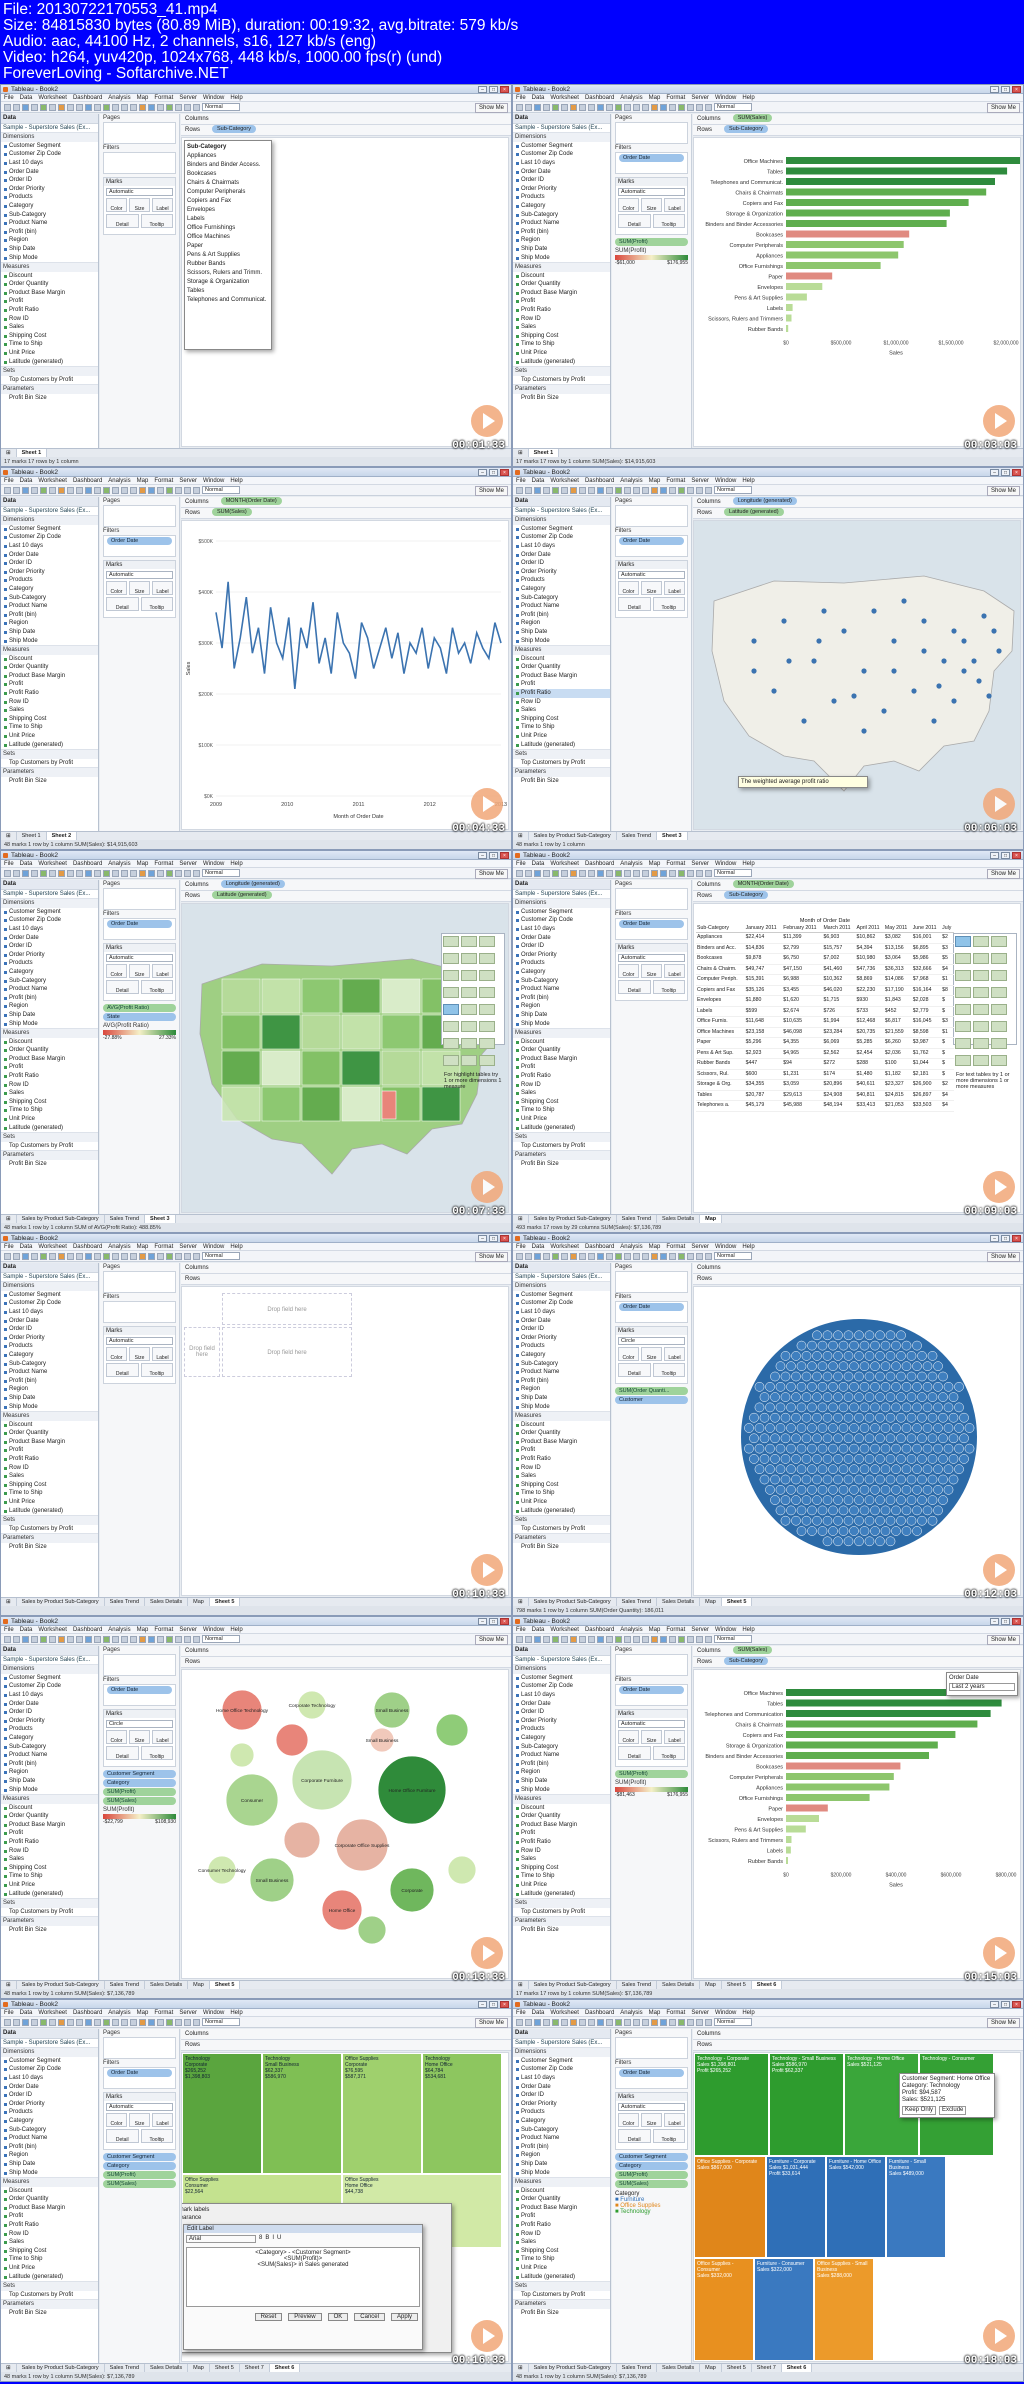 This screenshot has height=2384, width=1024. I want to click on tooltip-button: Tooltip, so click(668, 1370).